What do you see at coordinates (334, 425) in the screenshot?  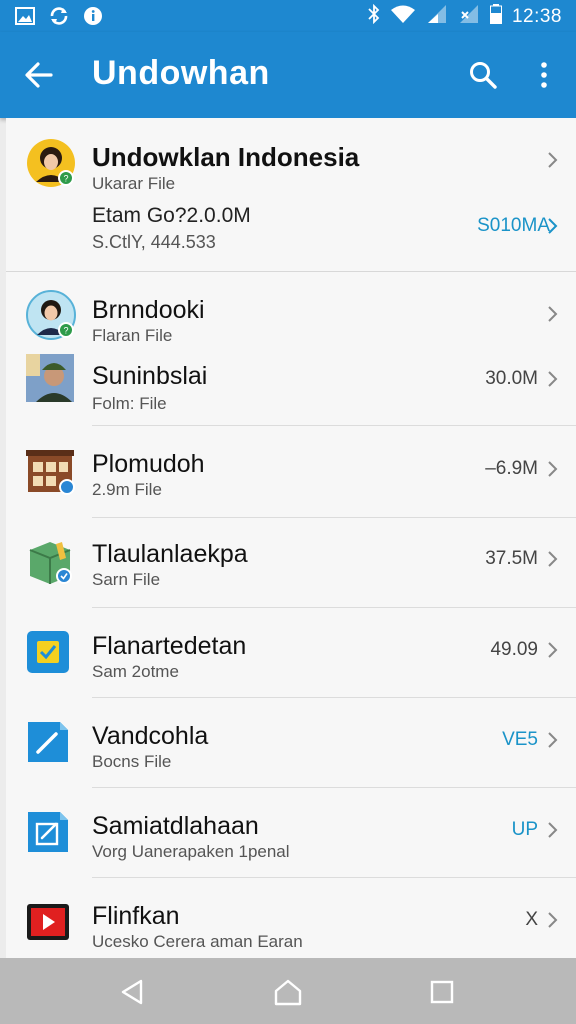 I see `divider` at bounding box center [334, 425].